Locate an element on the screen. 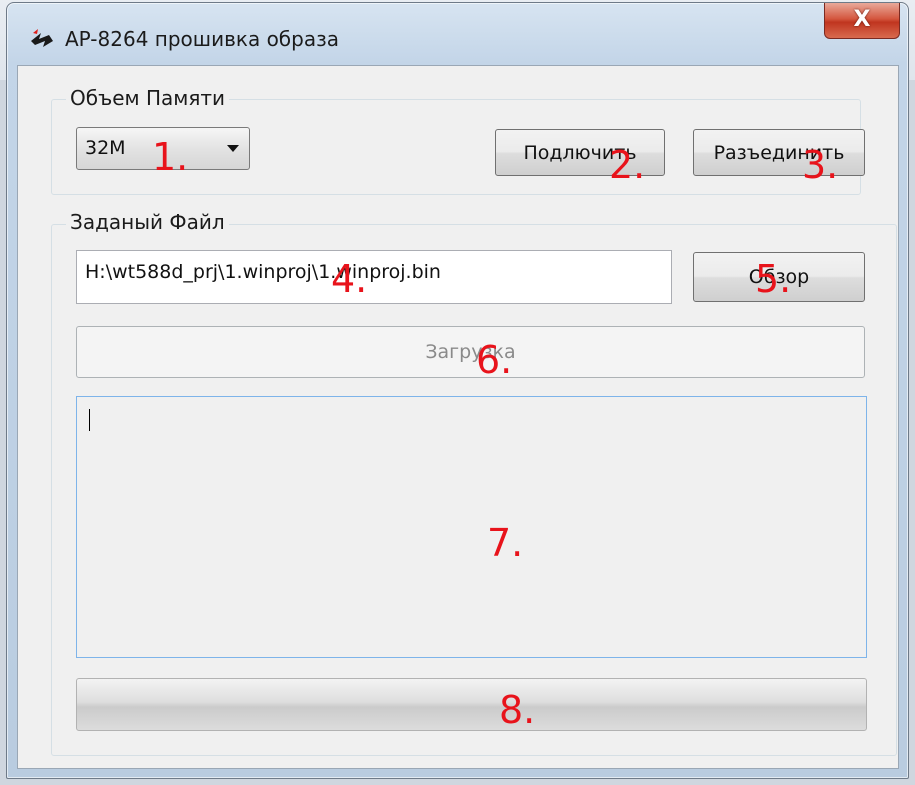 The image size is (915, 785). close-icon: X is located at coordinates (862, 19).